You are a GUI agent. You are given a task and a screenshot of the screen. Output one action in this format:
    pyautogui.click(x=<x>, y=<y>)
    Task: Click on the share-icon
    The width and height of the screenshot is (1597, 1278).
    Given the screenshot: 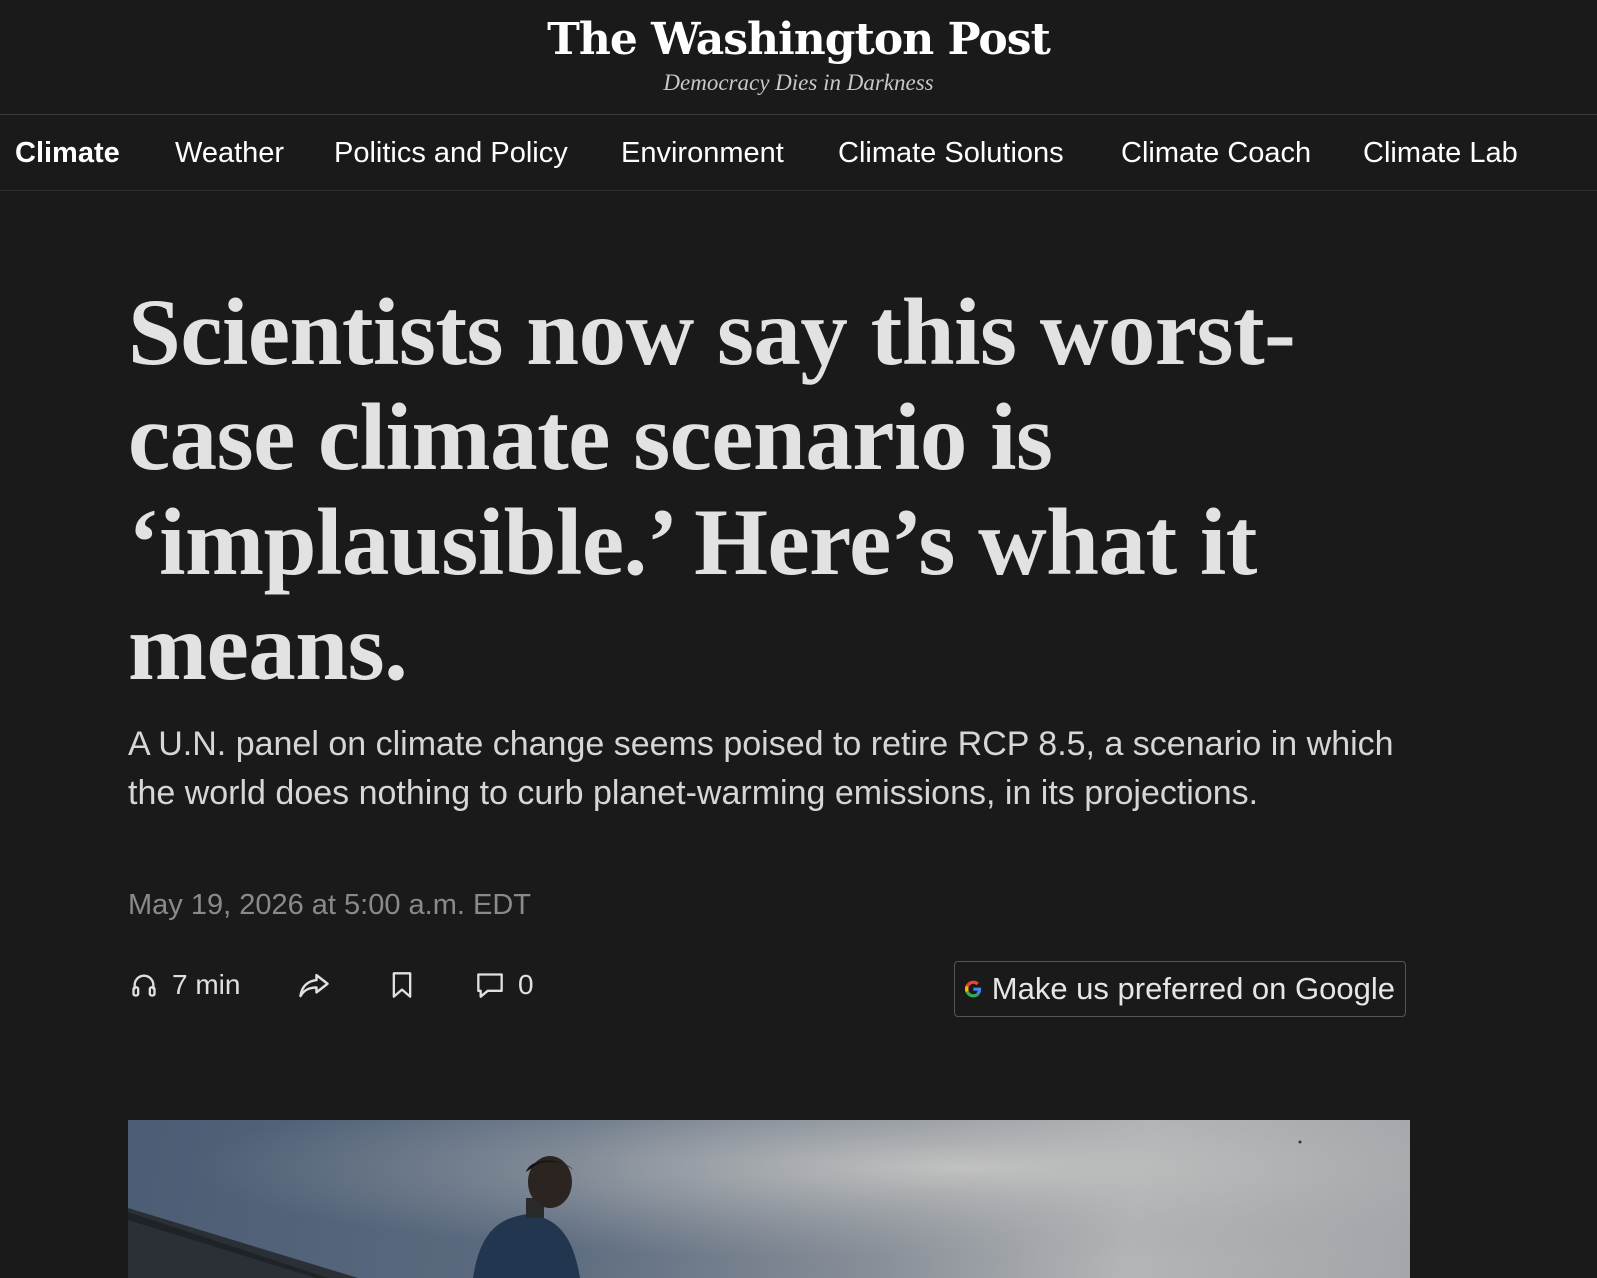 What is the action you would take?
    pyautogui.click(x=314, y=985)
    